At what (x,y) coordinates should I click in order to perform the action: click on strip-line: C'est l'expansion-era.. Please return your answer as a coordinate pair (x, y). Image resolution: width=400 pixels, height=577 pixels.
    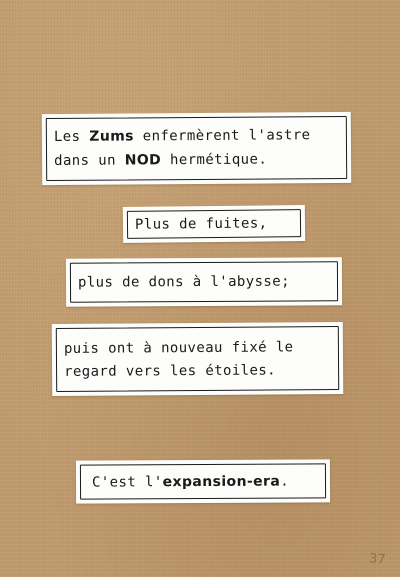
    Looking at the image, I should click on (206, 482).